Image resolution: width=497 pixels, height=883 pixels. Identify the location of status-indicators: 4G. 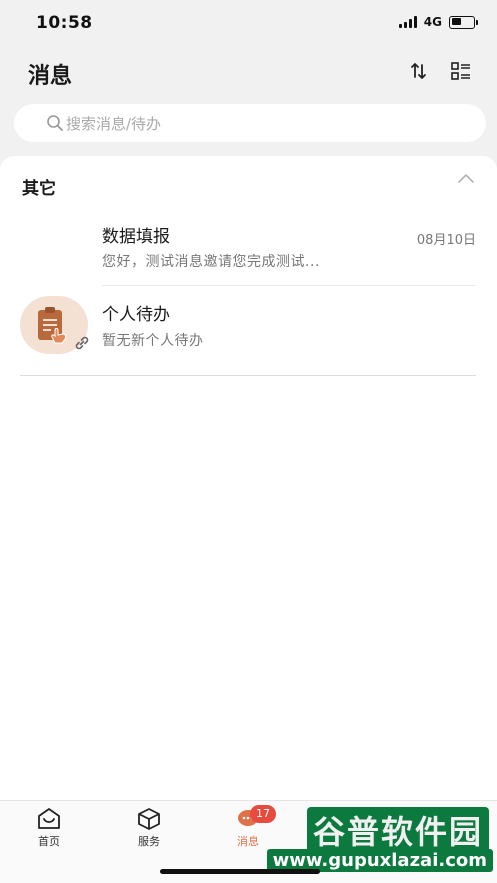
(438, 22).